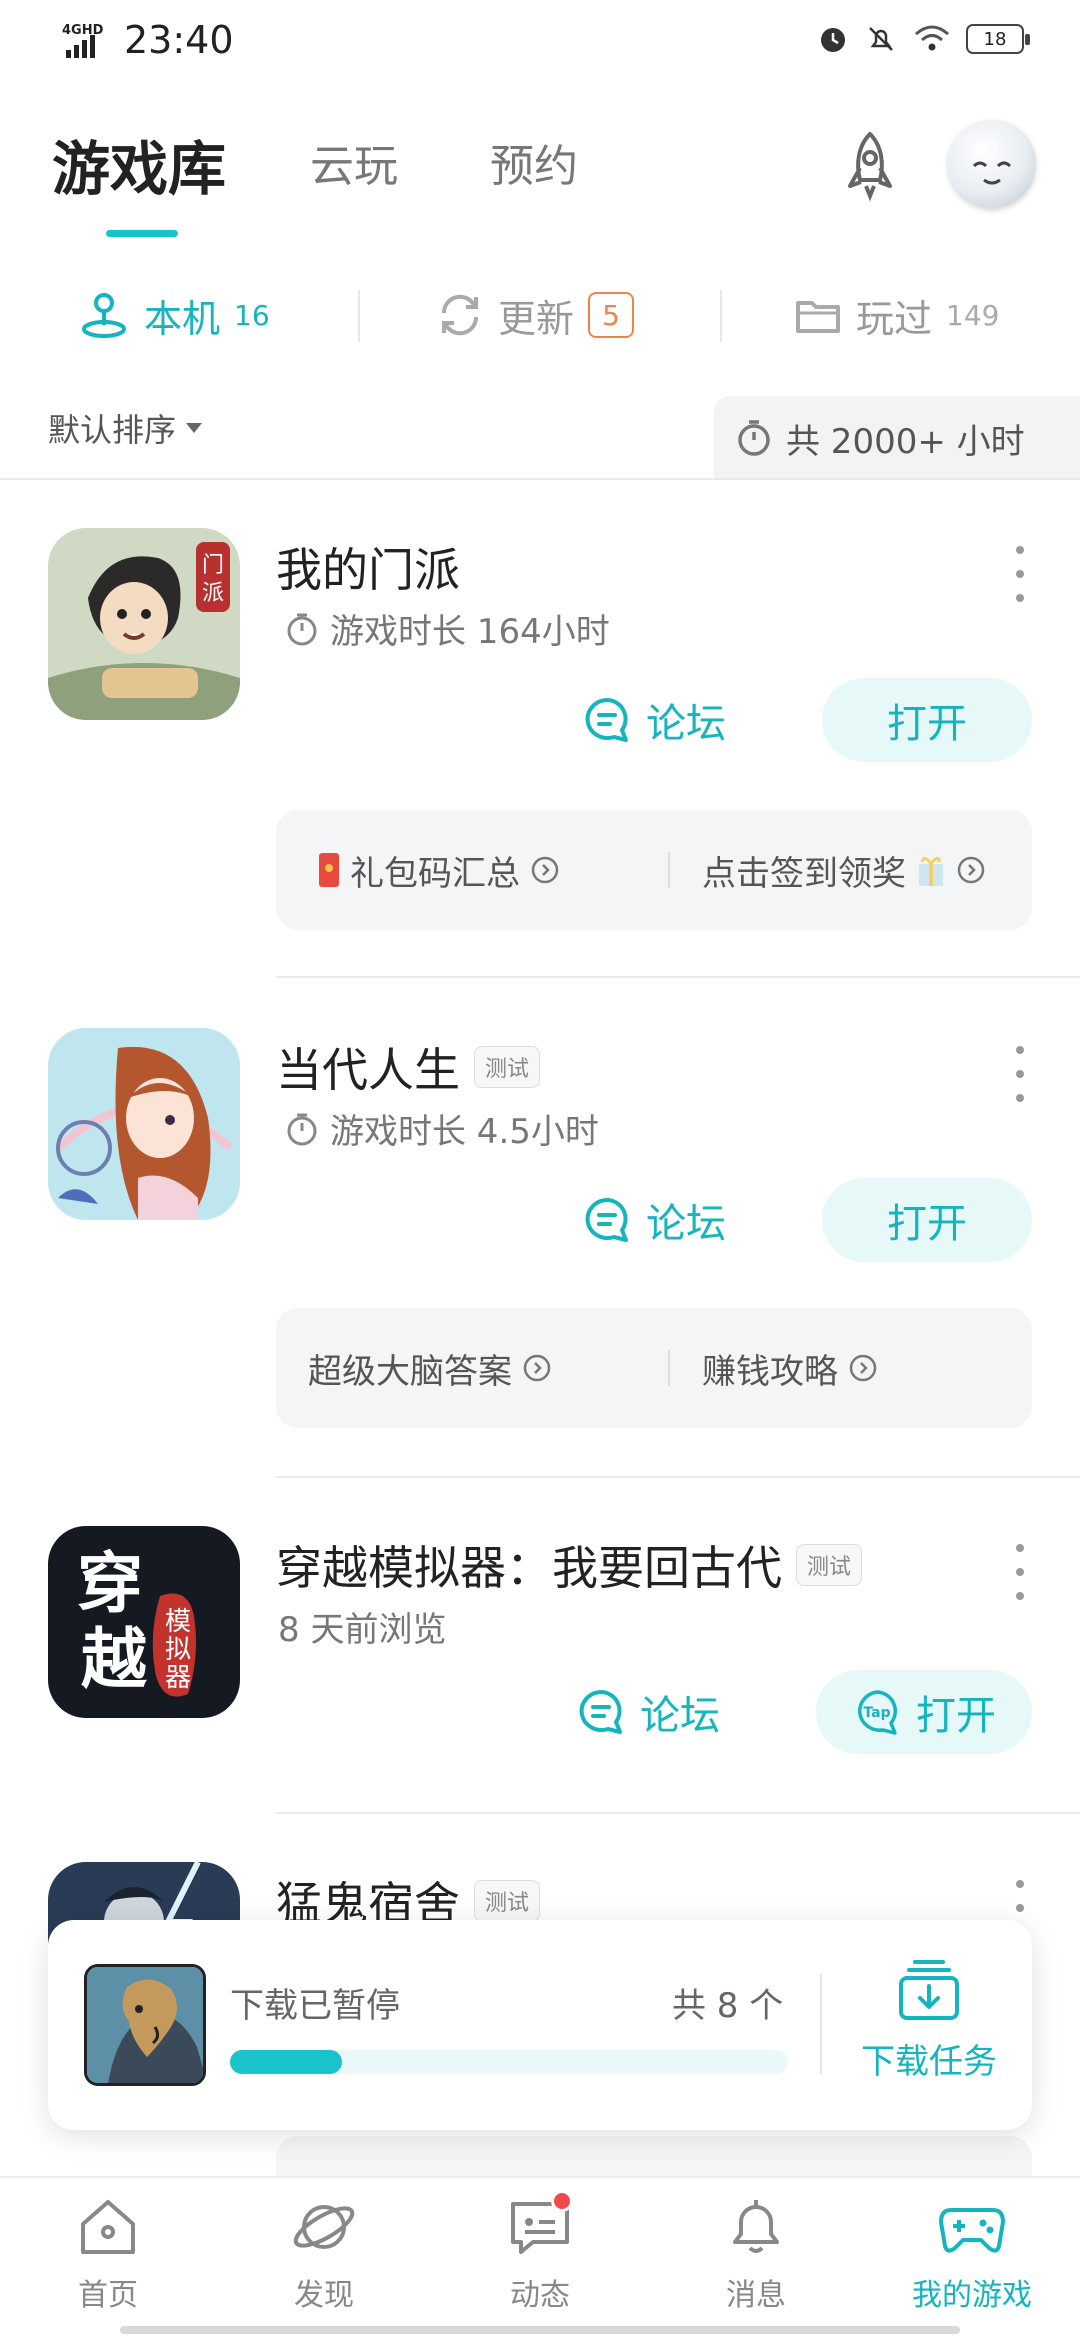 The image size is (1080, 2340). Describe the element at coordinates (535, 315) in the screenshot. I see `subtab-update: 更新 5` at that location.